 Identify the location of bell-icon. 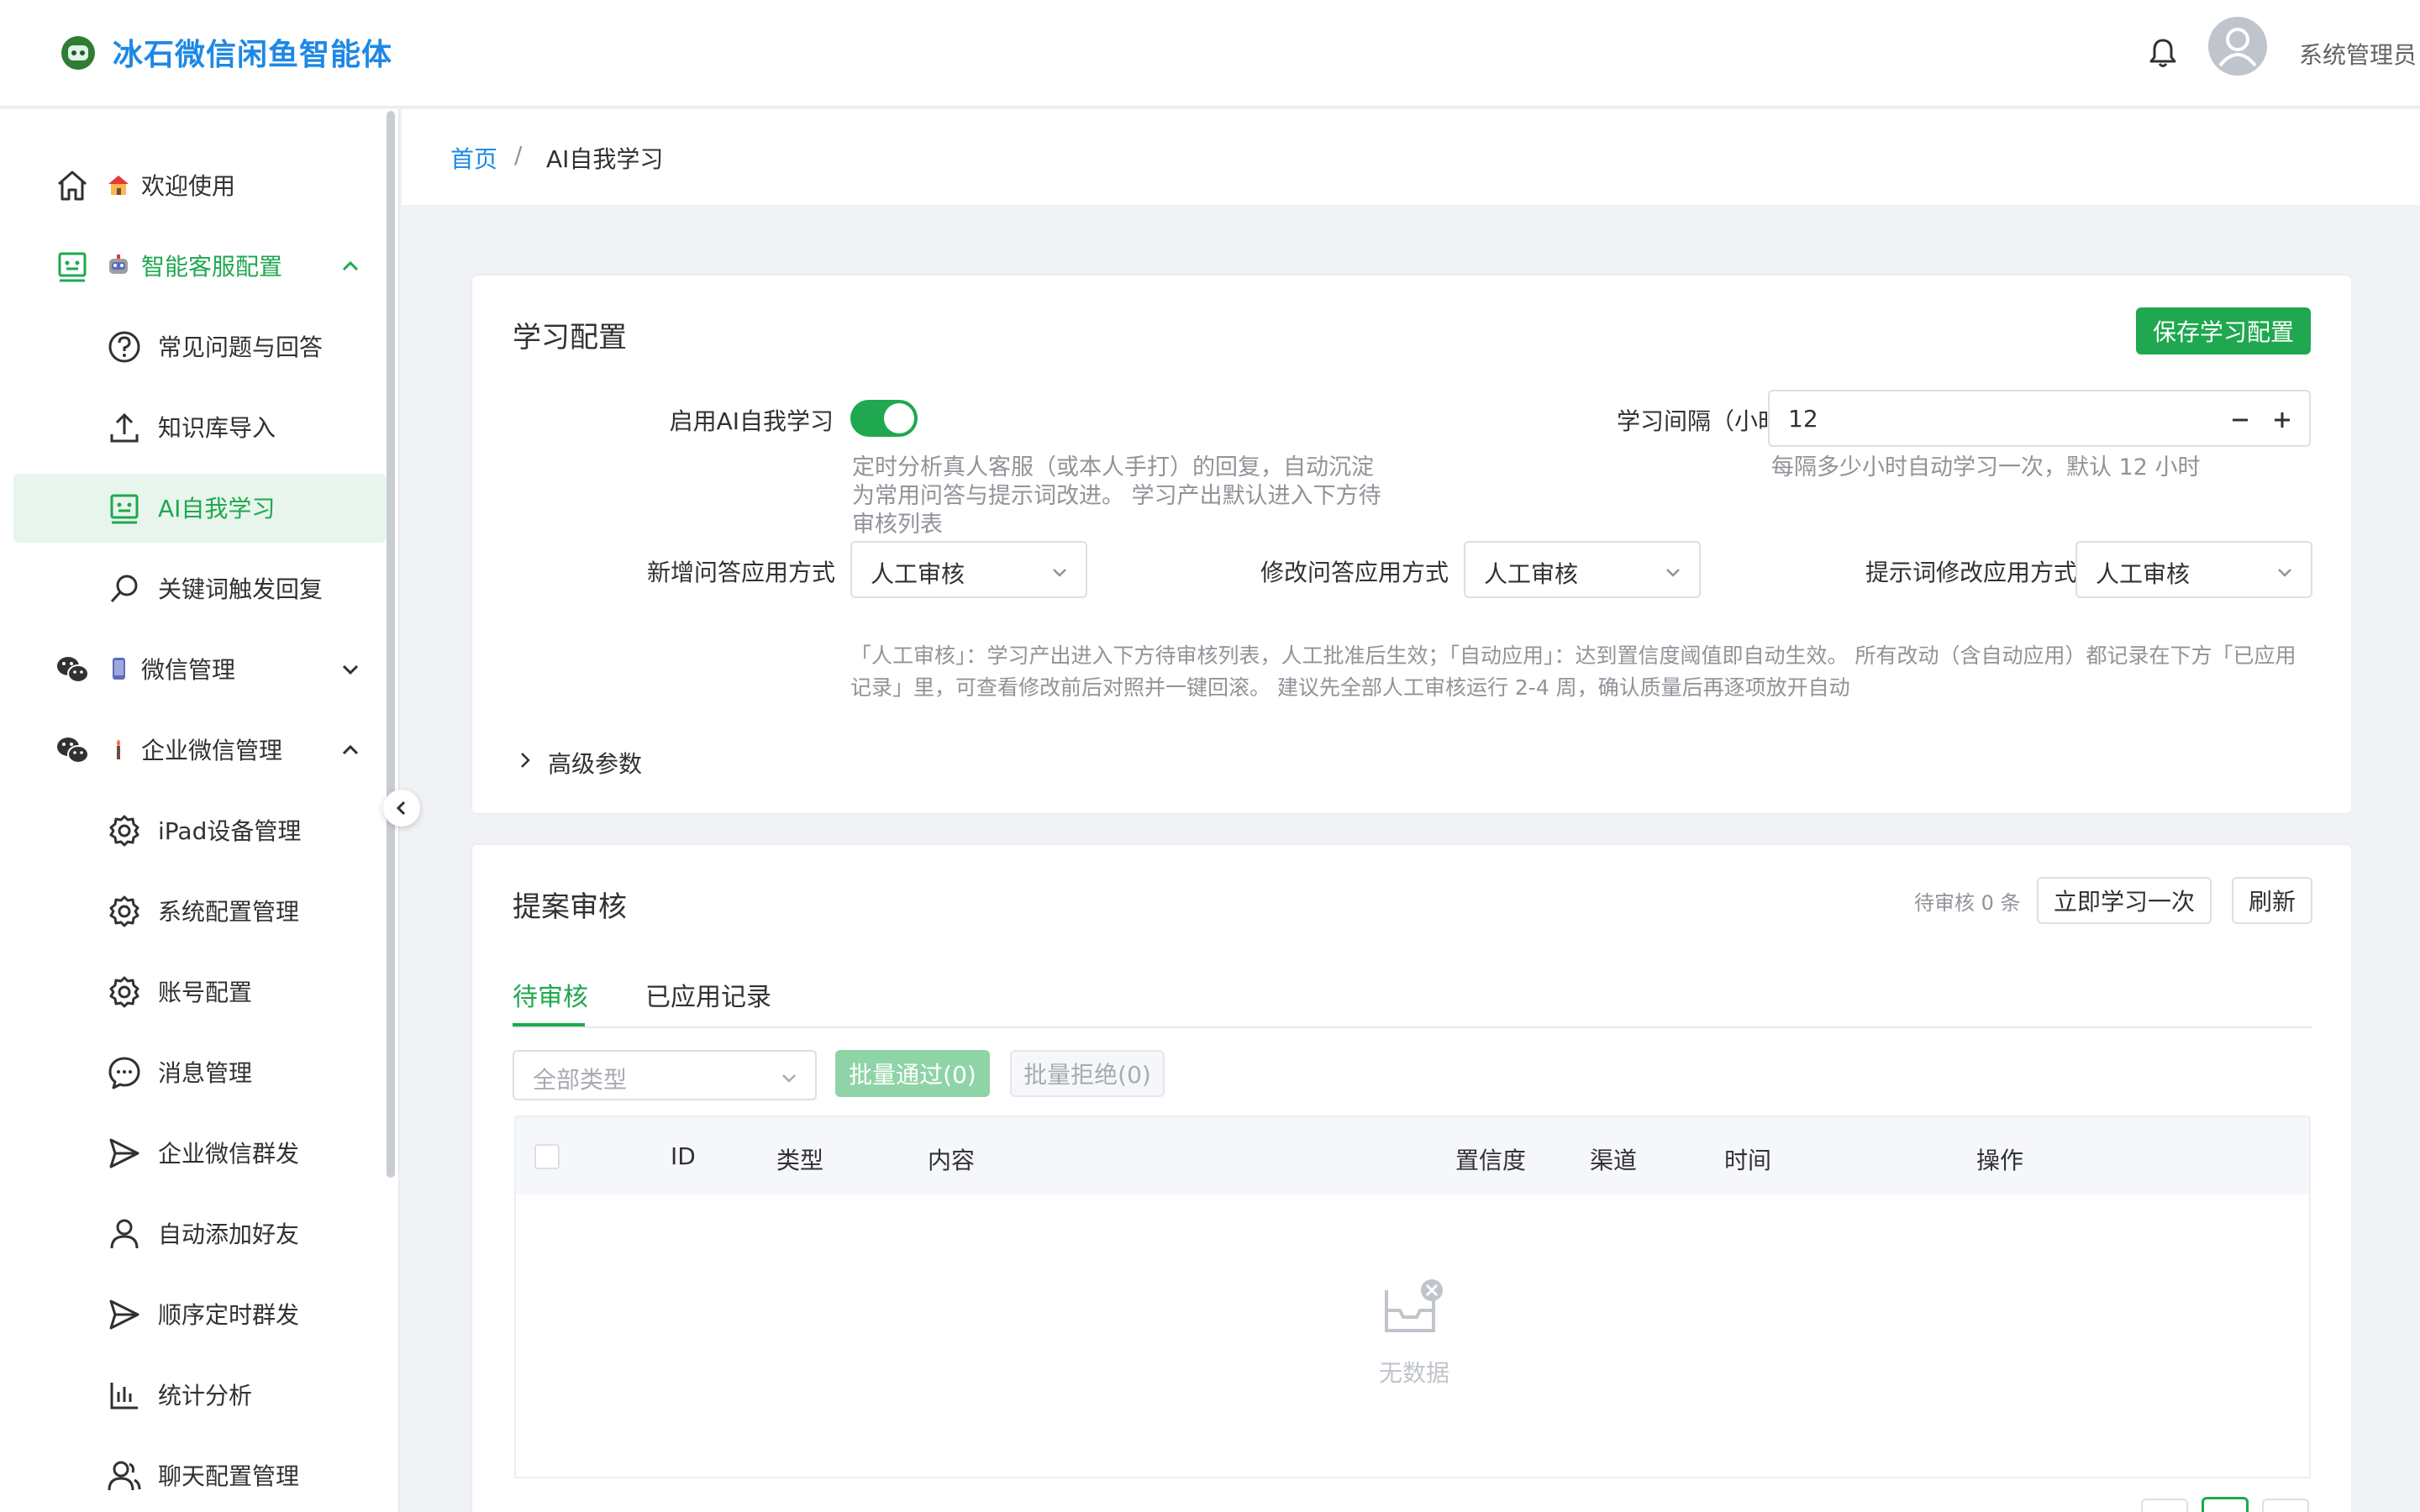
(2163, 53).